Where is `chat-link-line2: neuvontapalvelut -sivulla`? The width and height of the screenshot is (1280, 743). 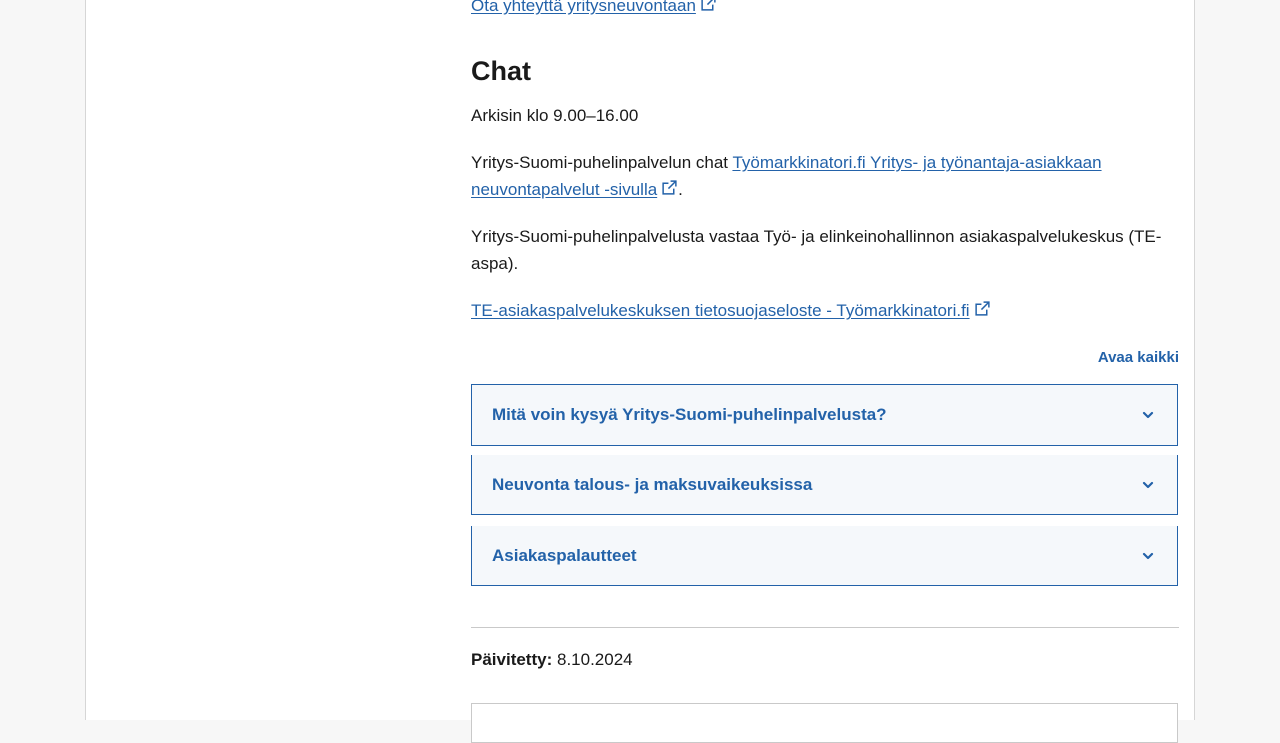 chat-link-line2: neuvontapalvelut -sivulla is located at coordinates (564, 189).